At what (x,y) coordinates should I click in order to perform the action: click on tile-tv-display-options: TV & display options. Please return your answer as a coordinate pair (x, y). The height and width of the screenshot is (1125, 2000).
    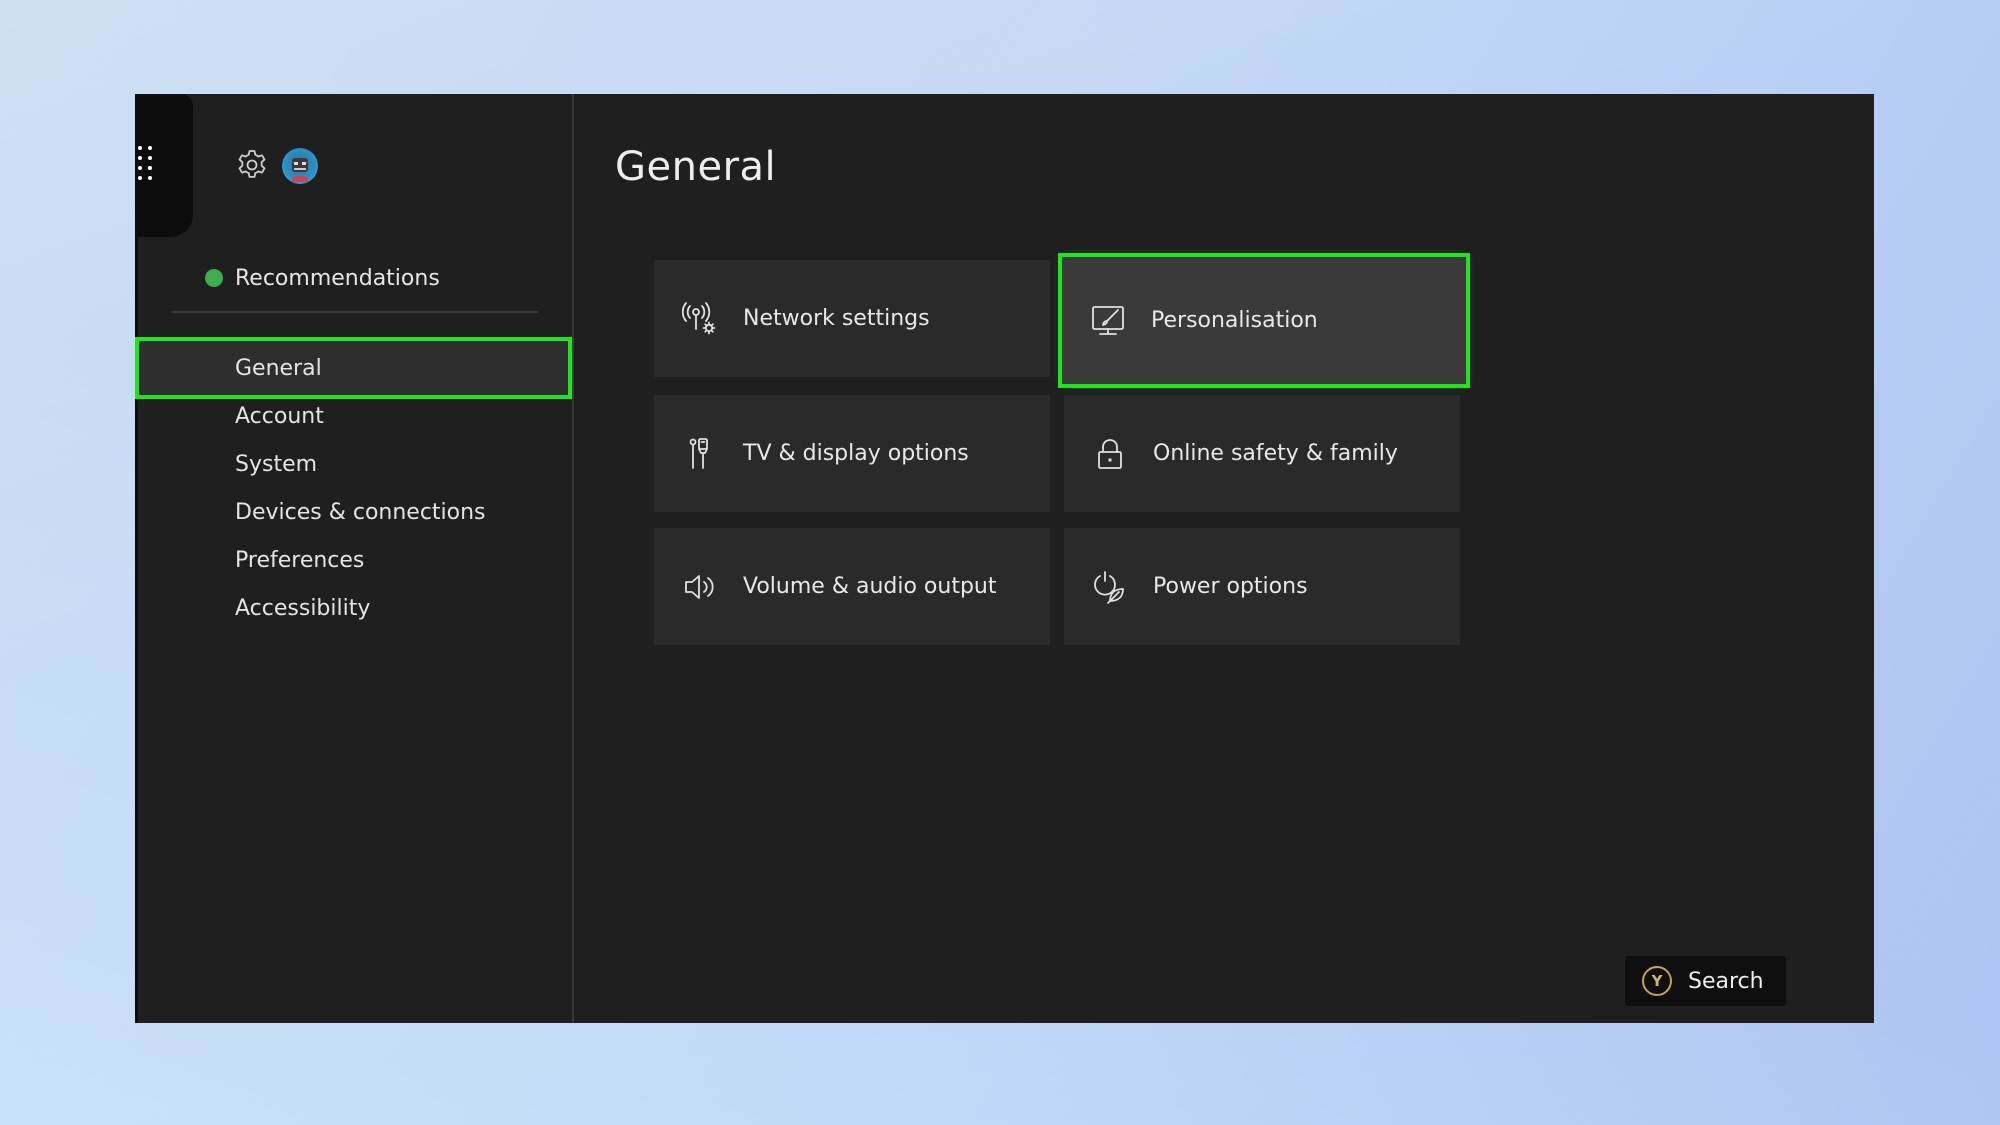
    Looking at the image, I should click on (852, 453).